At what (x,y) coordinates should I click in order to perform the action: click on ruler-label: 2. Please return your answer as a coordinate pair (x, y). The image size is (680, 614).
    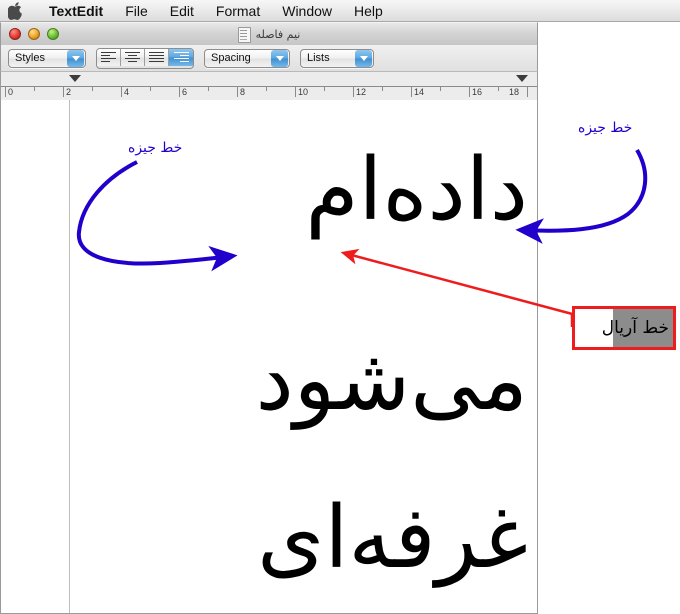
    Looking at the image, I should click on (69, 92).